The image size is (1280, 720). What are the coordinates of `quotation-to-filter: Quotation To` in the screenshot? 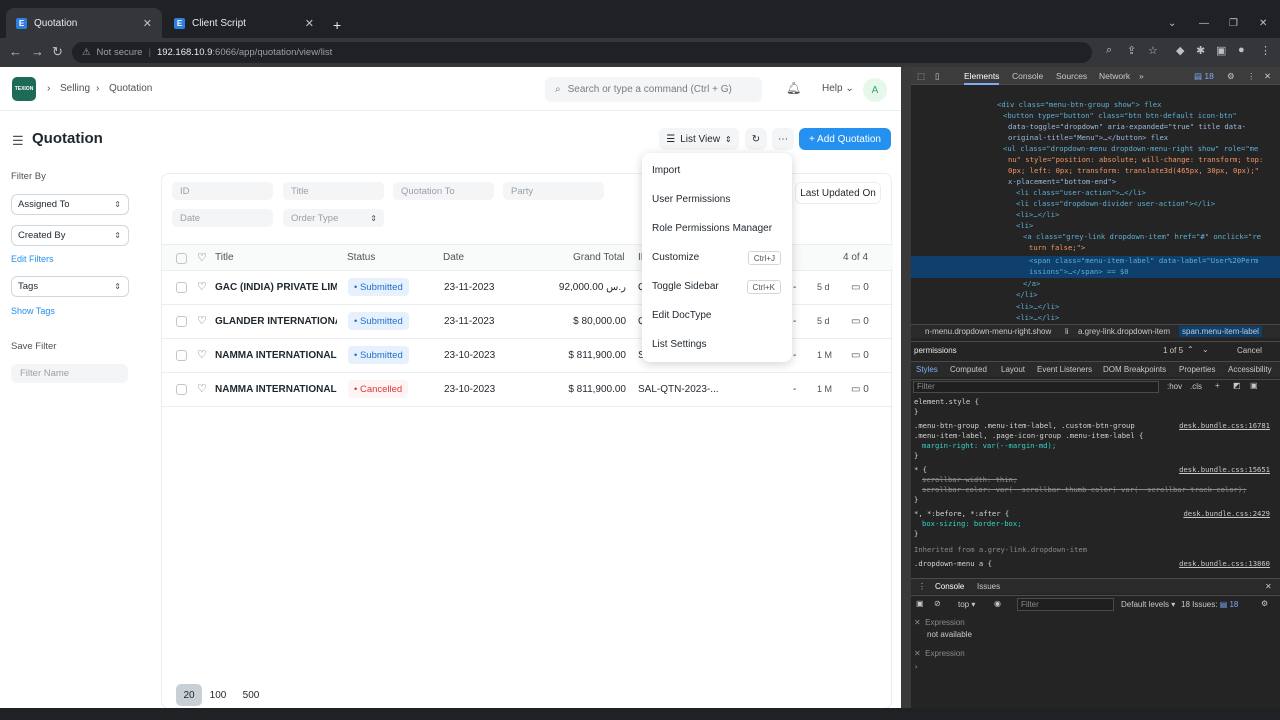 It's located at (443, 191).